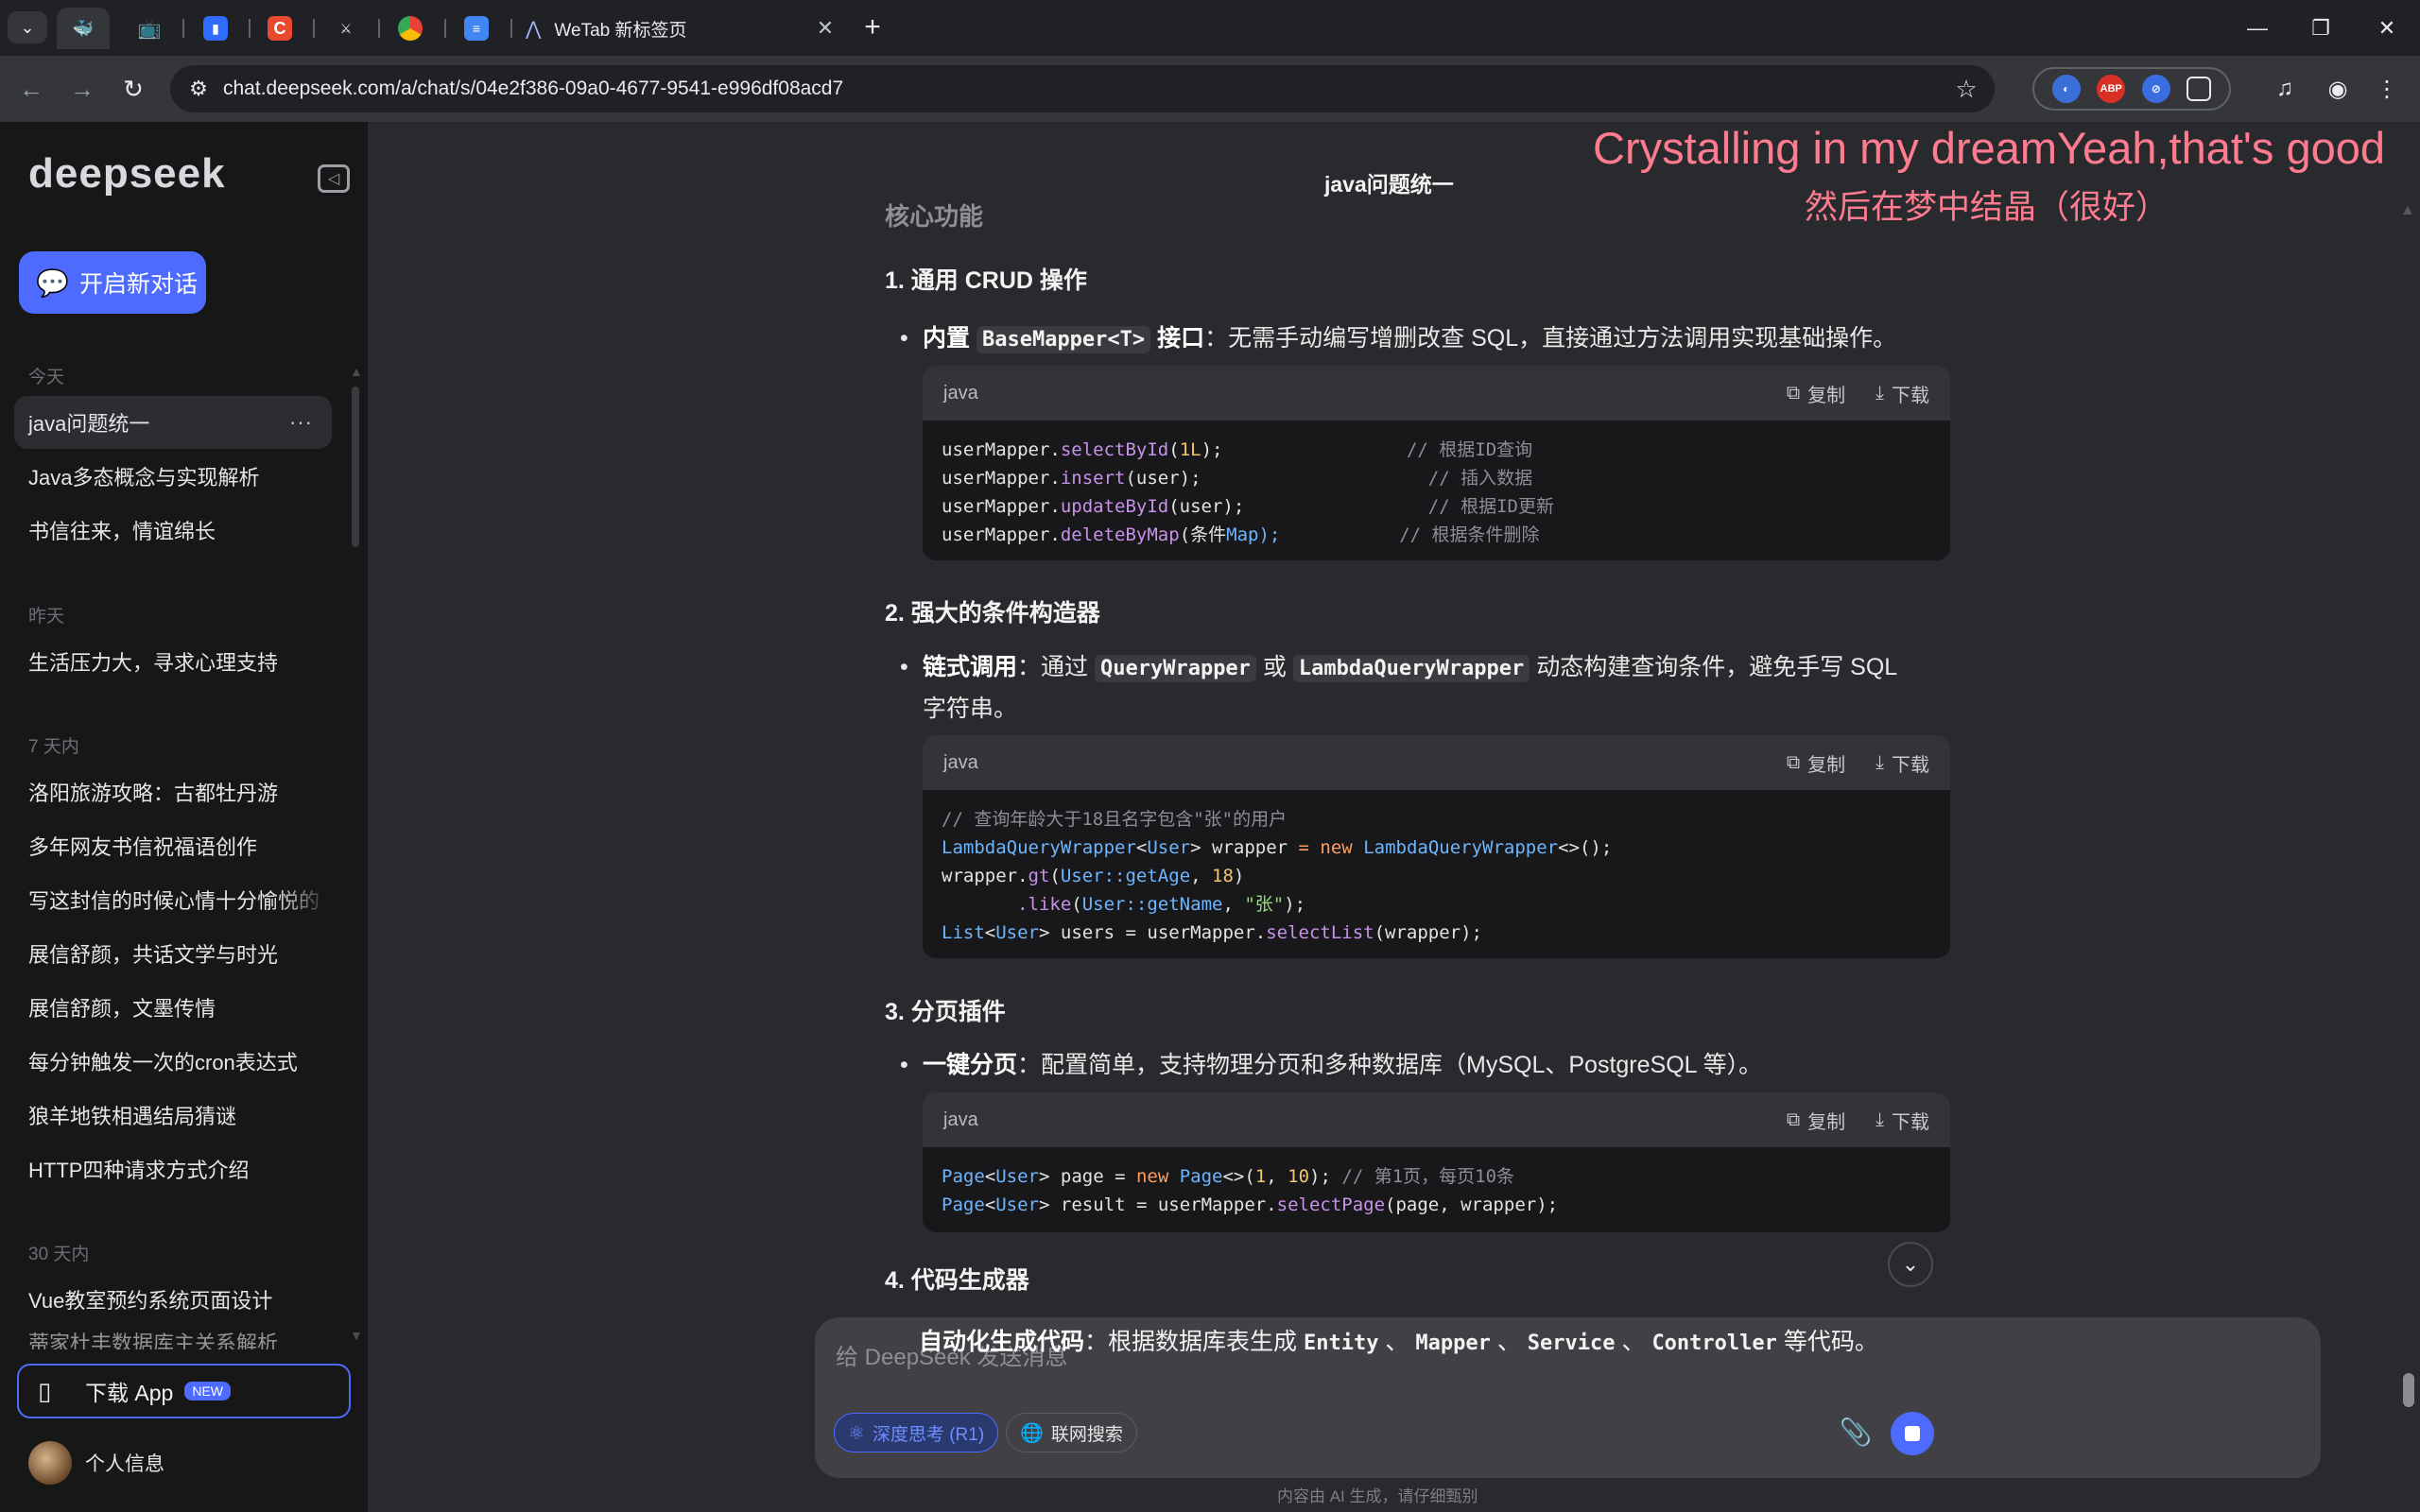  I want to click on history-item: 洛阳旅游攻略：古都牡丹游, so click(173, 791).